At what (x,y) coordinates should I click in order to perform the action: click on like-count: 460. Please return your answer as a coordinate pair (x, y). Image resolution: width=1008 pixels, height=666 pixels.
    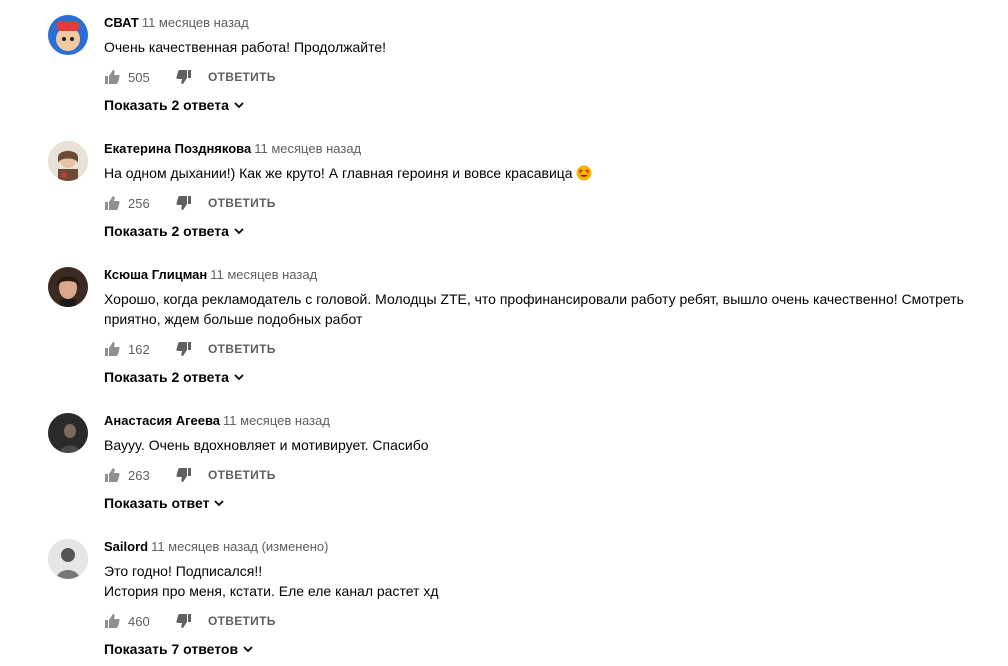
    Looking at the image, I should click on (139, 621).